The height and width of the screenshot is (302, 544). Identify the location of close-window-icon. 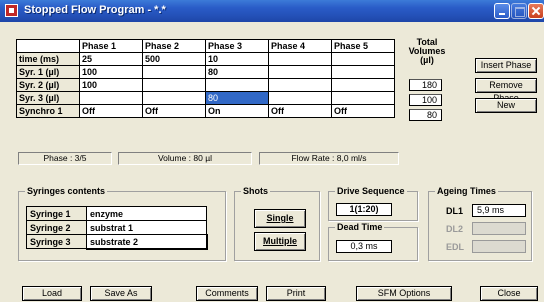
(536, 11).